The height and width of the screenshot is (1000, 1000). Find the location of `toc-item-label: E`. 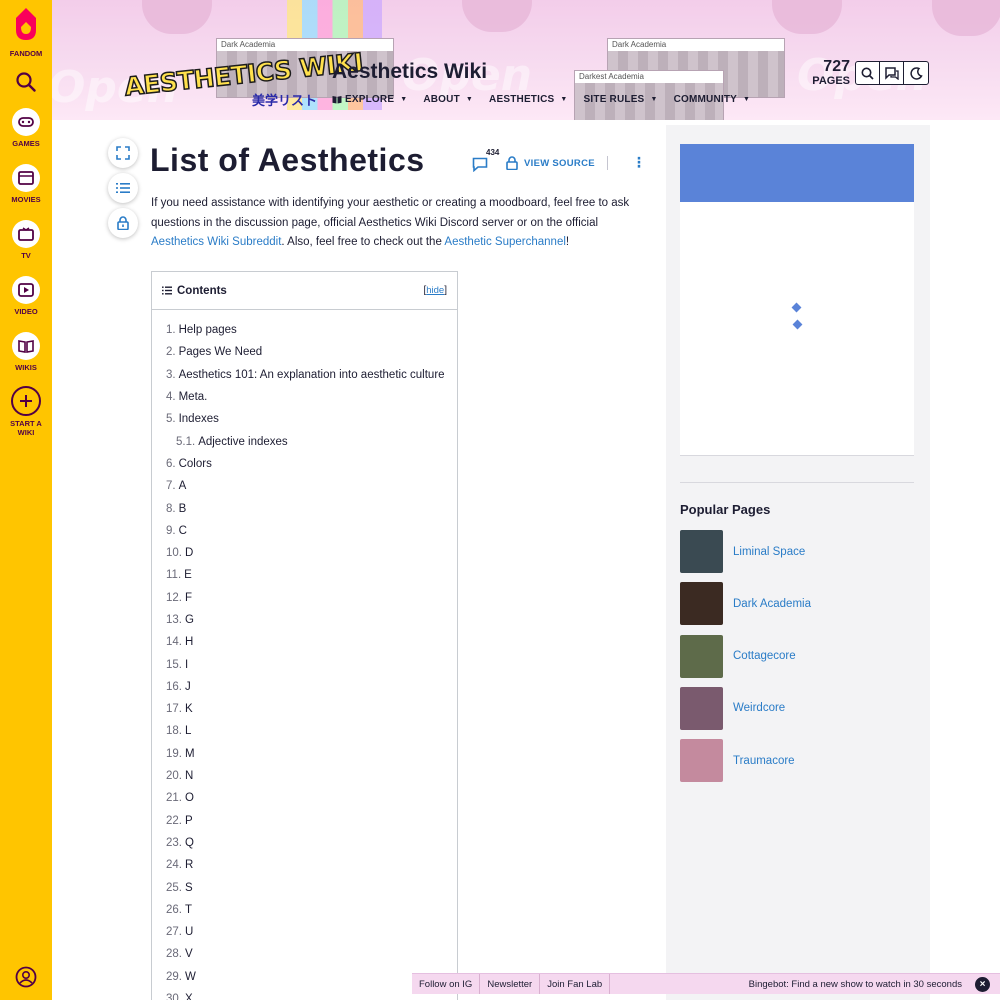

toc-item-label: E is located at coordinates (188, 575).